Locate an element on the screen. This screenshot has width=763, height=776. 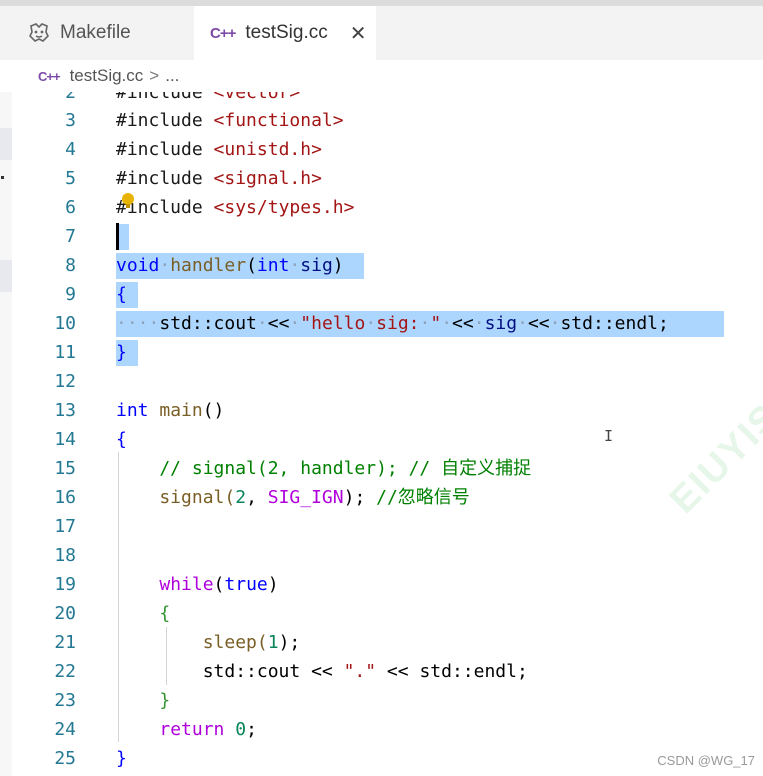
line-code: void·handler(int·sig) is located at coordinates (230, 265).